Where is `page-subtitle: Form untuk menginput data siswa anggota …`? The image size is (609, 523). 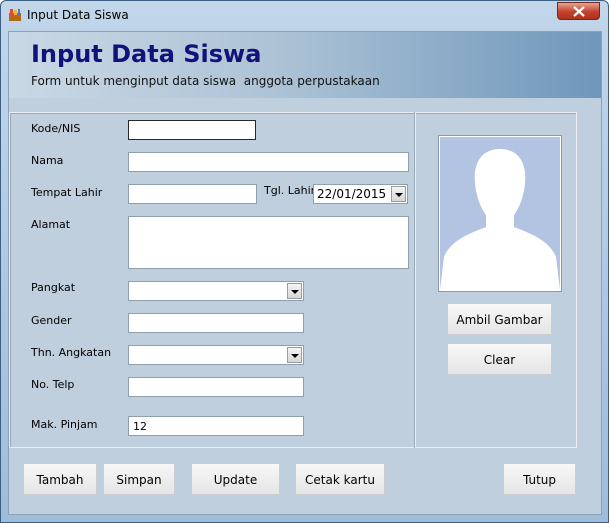 page-subtitle: Form untuk menginput data siswa anggota … is located at coordinates (205, 81).